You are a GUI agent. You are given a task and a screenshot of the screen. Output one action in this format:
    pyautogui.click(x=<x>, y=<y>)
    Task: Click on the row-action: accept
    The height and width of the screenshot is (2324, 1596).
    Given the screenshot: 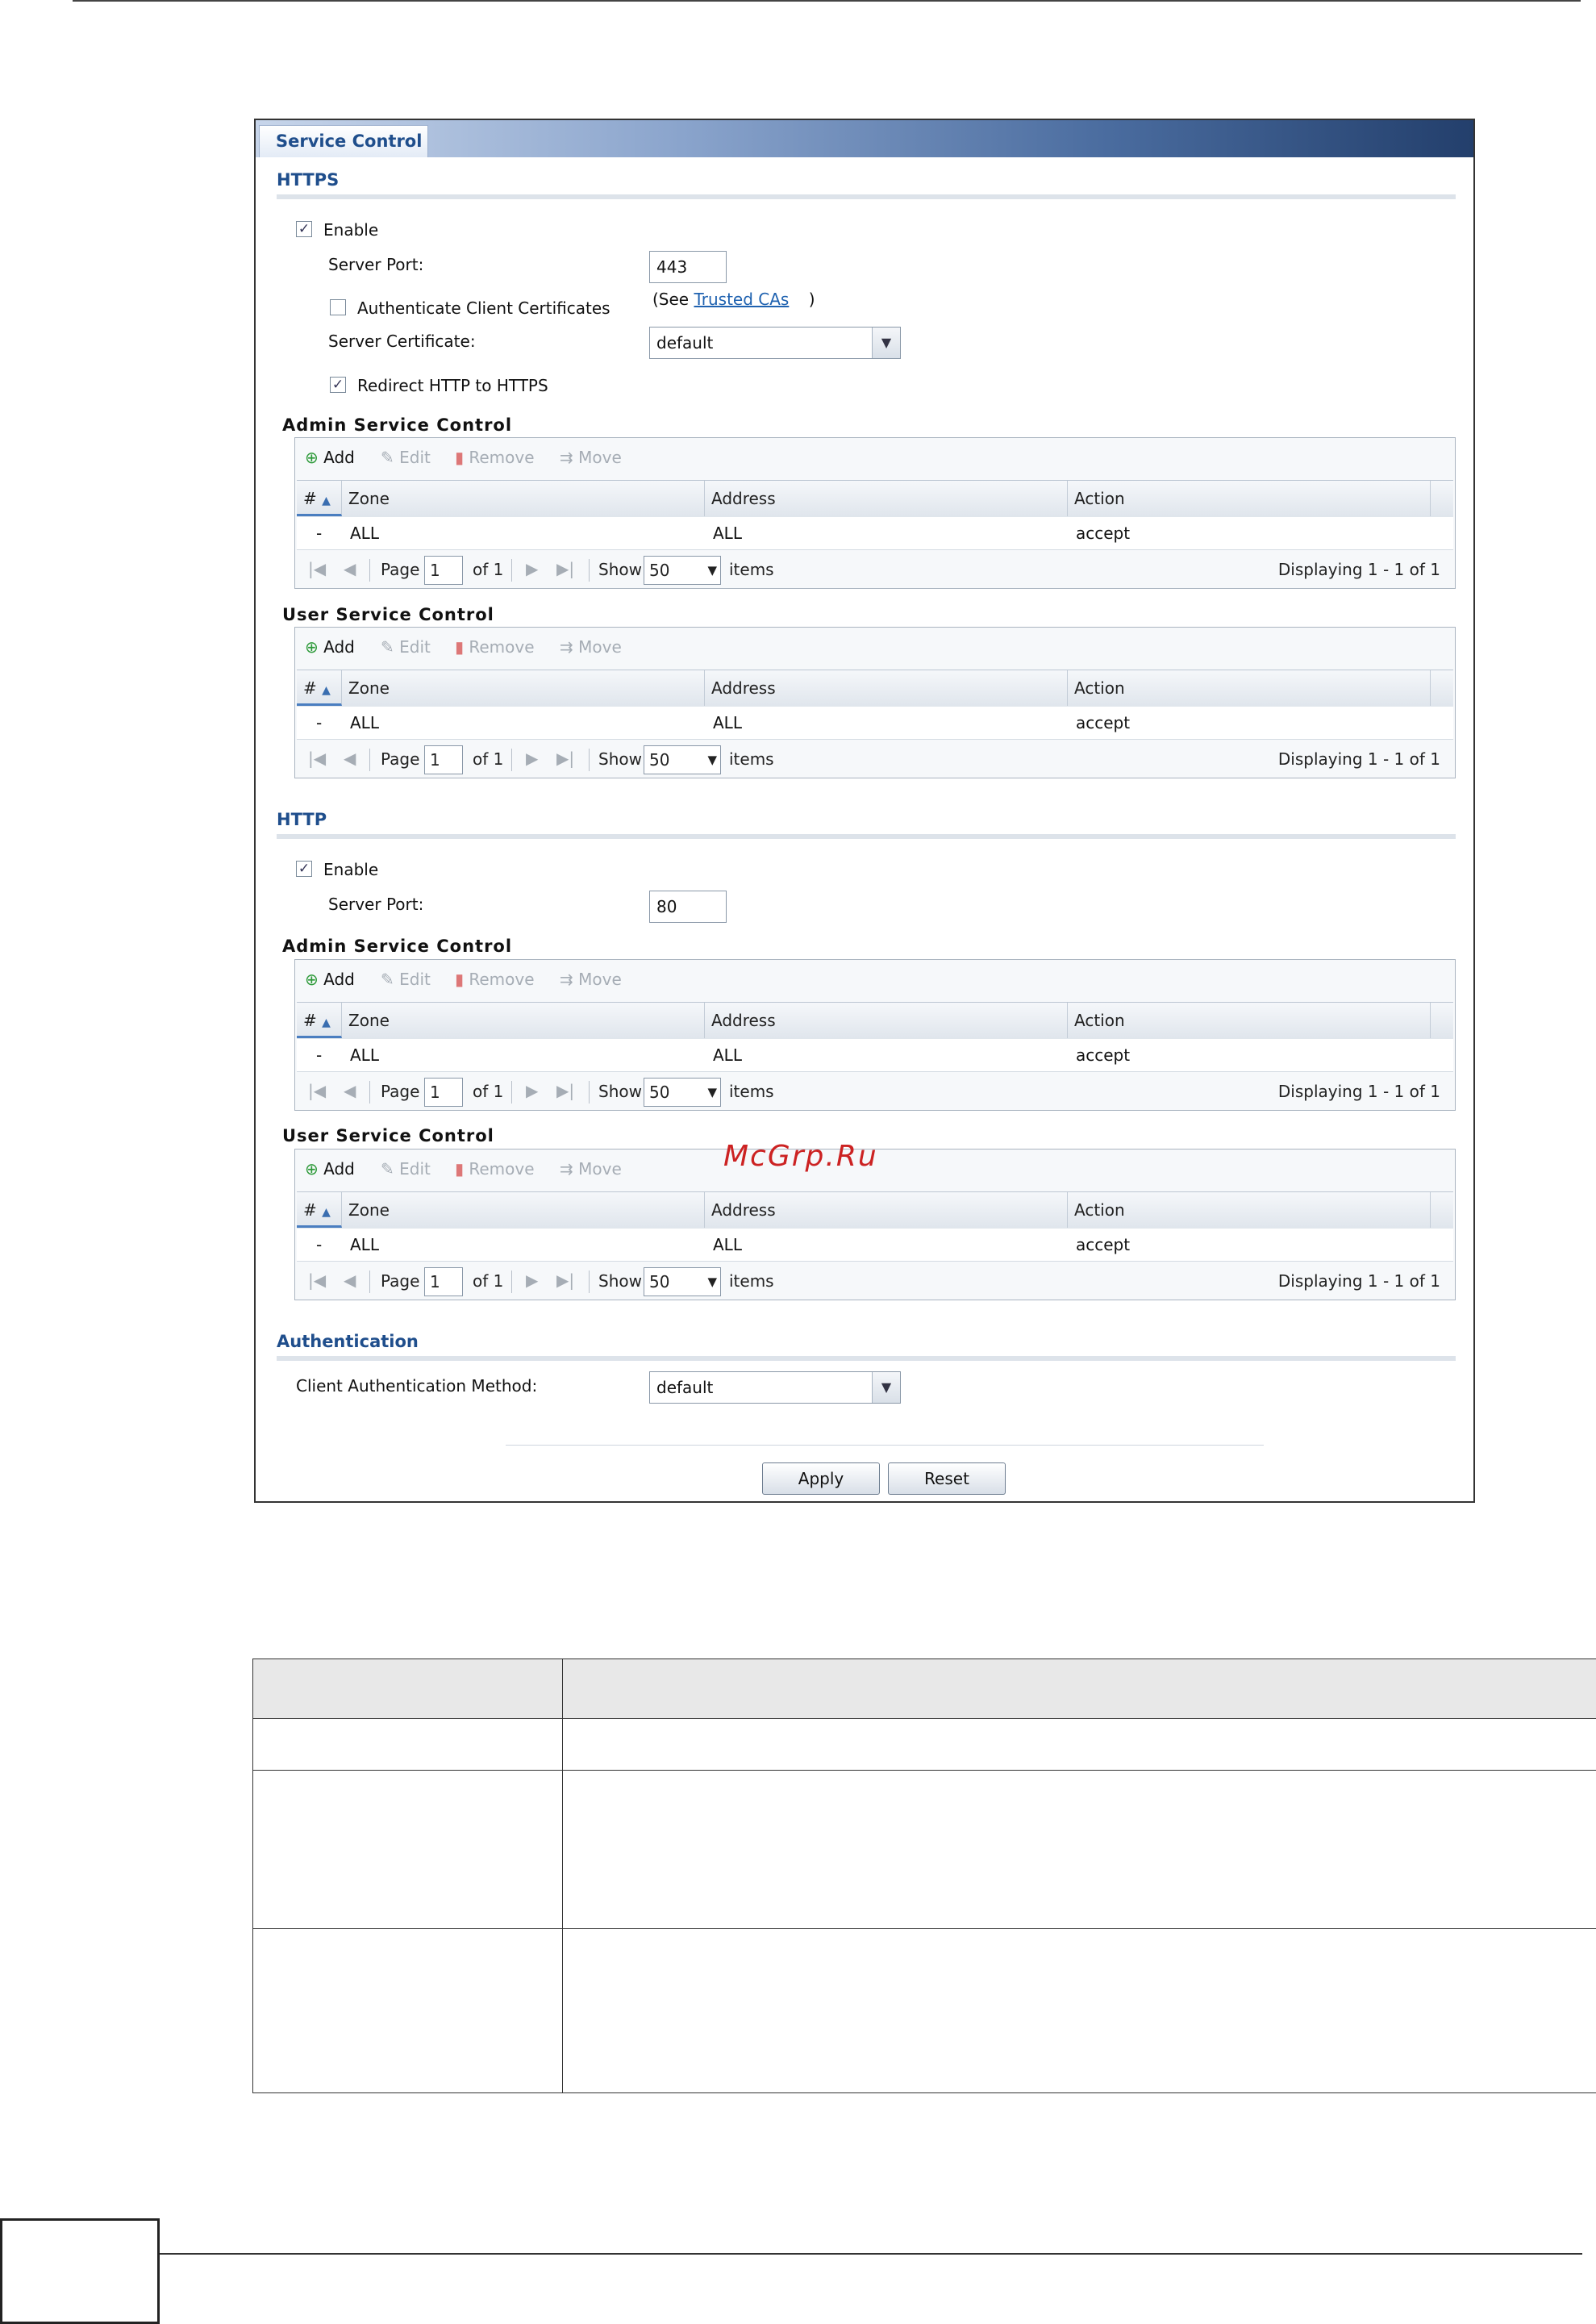 What is the action you would take?
    pyautogui.click(x=1103, y=533)
    